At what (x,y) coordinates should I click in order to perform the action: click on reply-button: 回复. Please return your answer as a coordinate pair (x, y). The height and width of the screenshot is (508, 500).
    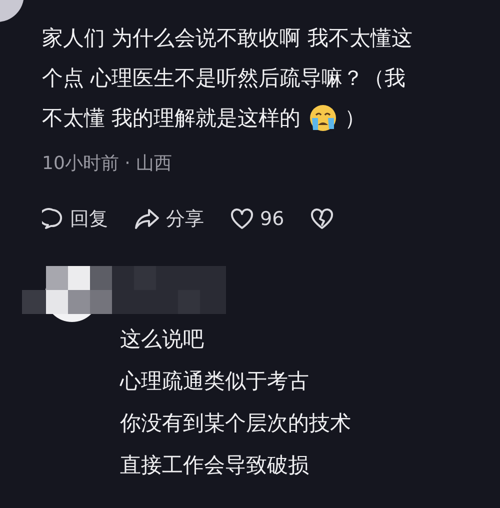
    Looking at the image, I should click on (75, 219).